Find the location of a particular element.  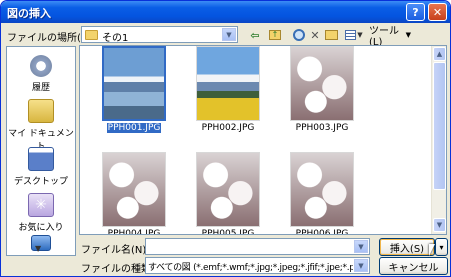

new-folder-icon is located at coordinates (331, 35).